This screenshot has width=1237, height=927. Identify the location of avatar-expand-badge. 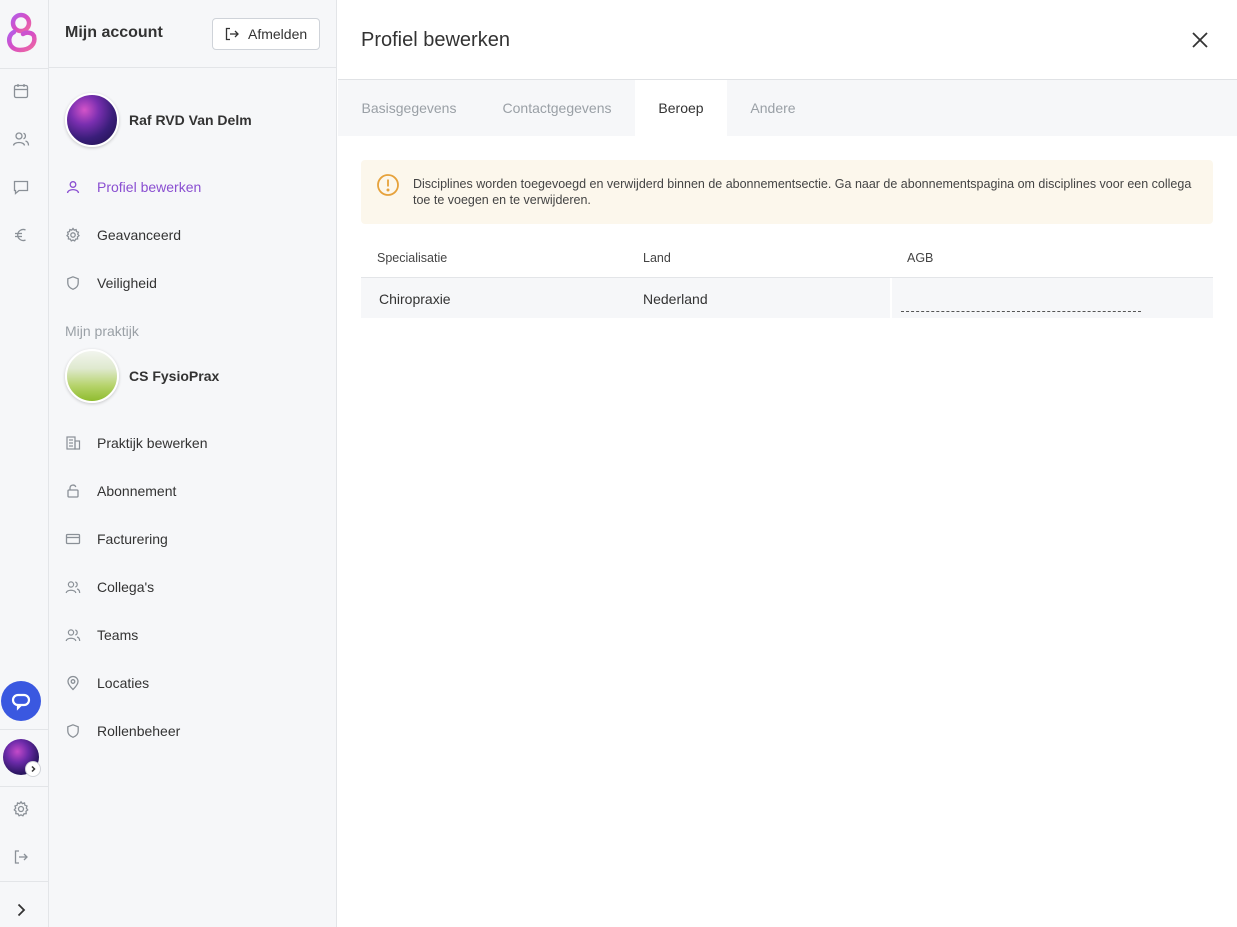
(33, 769).